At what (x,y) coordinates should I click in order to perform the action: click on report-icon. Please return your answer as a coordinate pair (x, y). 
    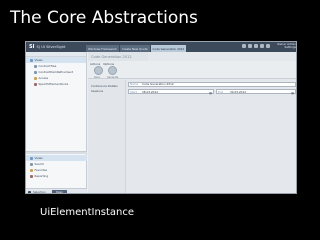
    Looking at the image, I should click on (31, 176).